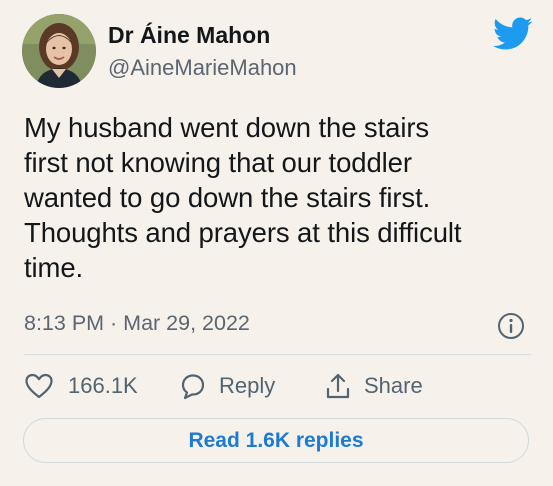 The width and height of the screenshot is (553, 486). Describe the element at coordinates (54, 267) in the screenshot. I see `tweet-text-line: time.` at that location.